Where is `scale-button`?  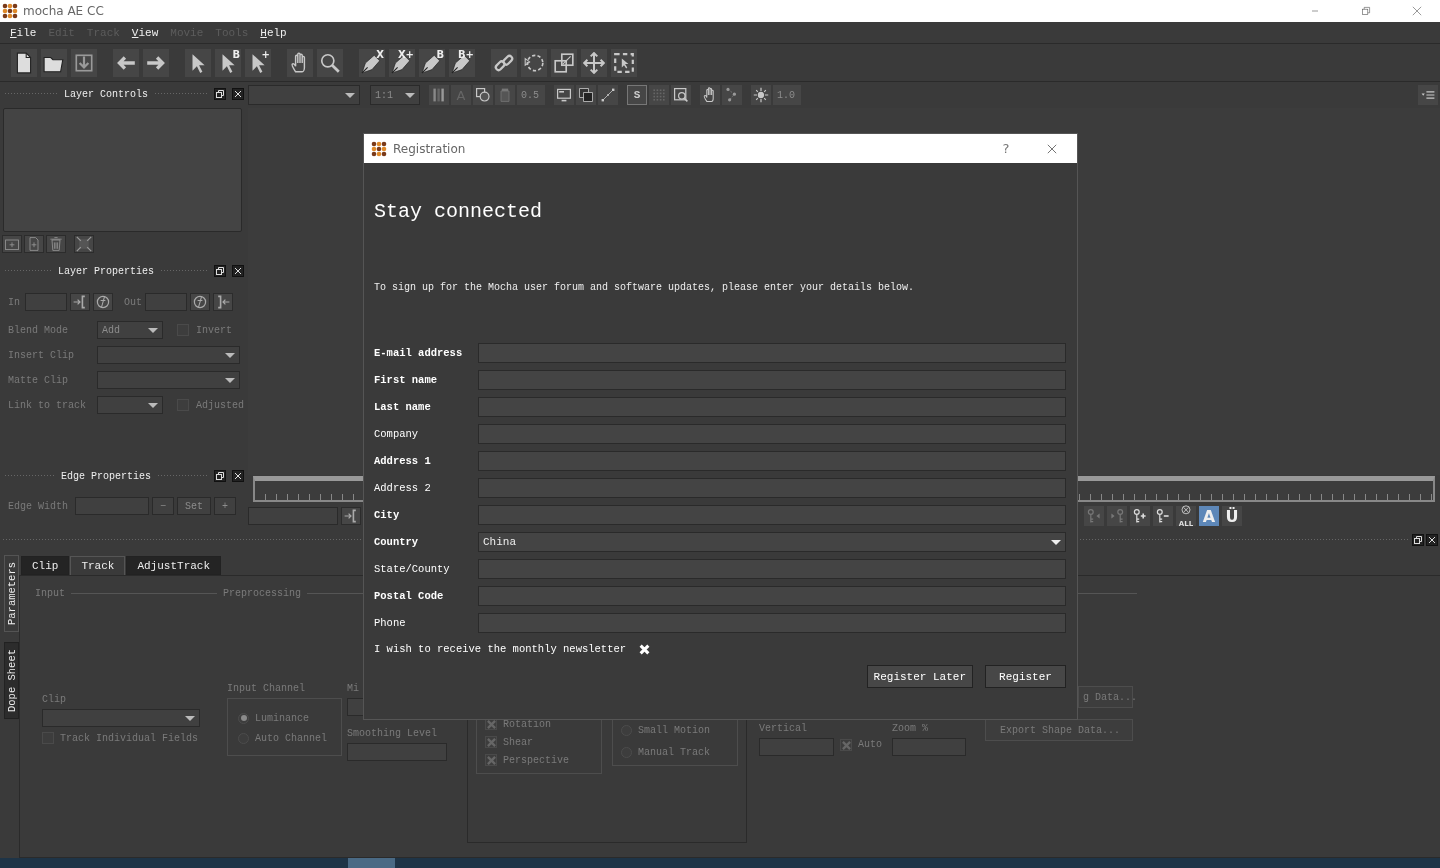 scale-button is located at coordinates (564, 62).